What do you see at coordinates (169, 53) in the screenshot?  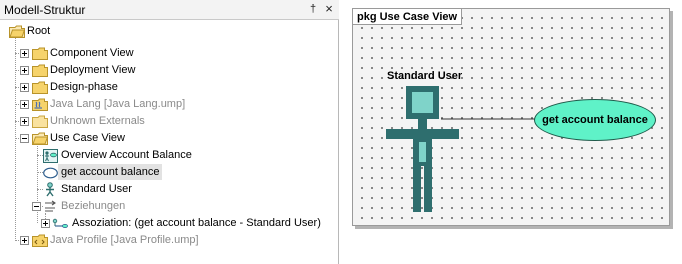 I see `tree-item-component-view: Component View` at bounding box center [169, 53].